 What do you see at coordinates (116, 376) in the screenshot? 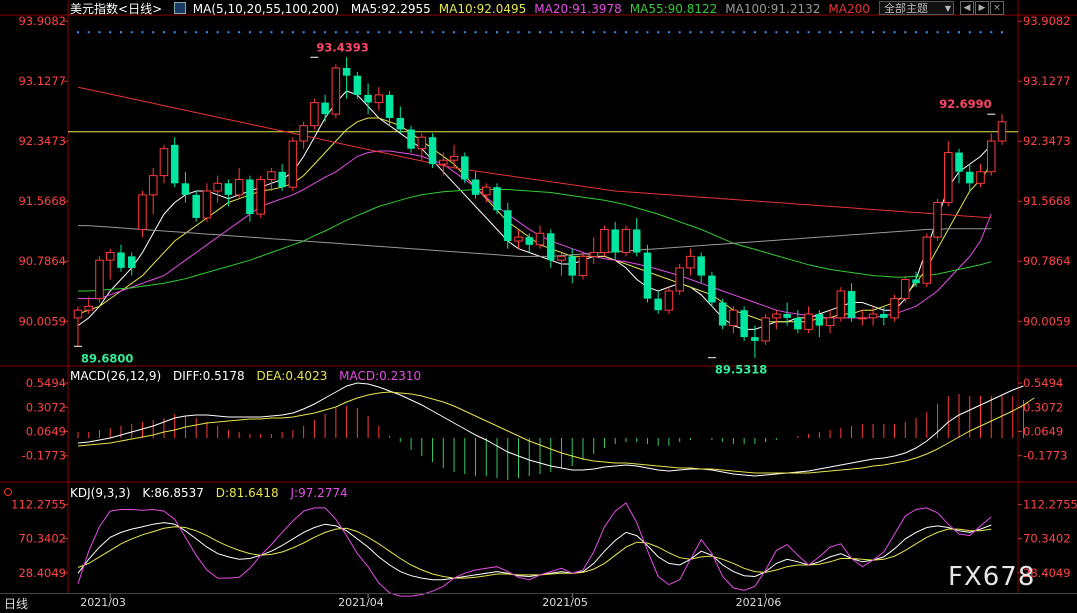
I see `macd-label: MACD(26,12,9)` at bounding box center [116, 376].